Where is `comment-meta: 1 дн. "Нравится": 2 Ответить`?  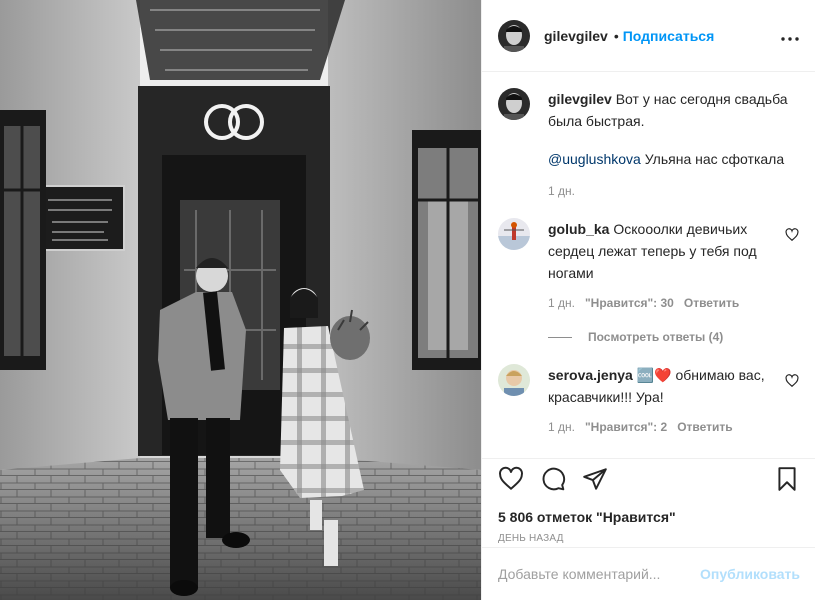
comment-meta: 1 дн. "Нравится": 2 Ответить is located at coordinates (660, 427).